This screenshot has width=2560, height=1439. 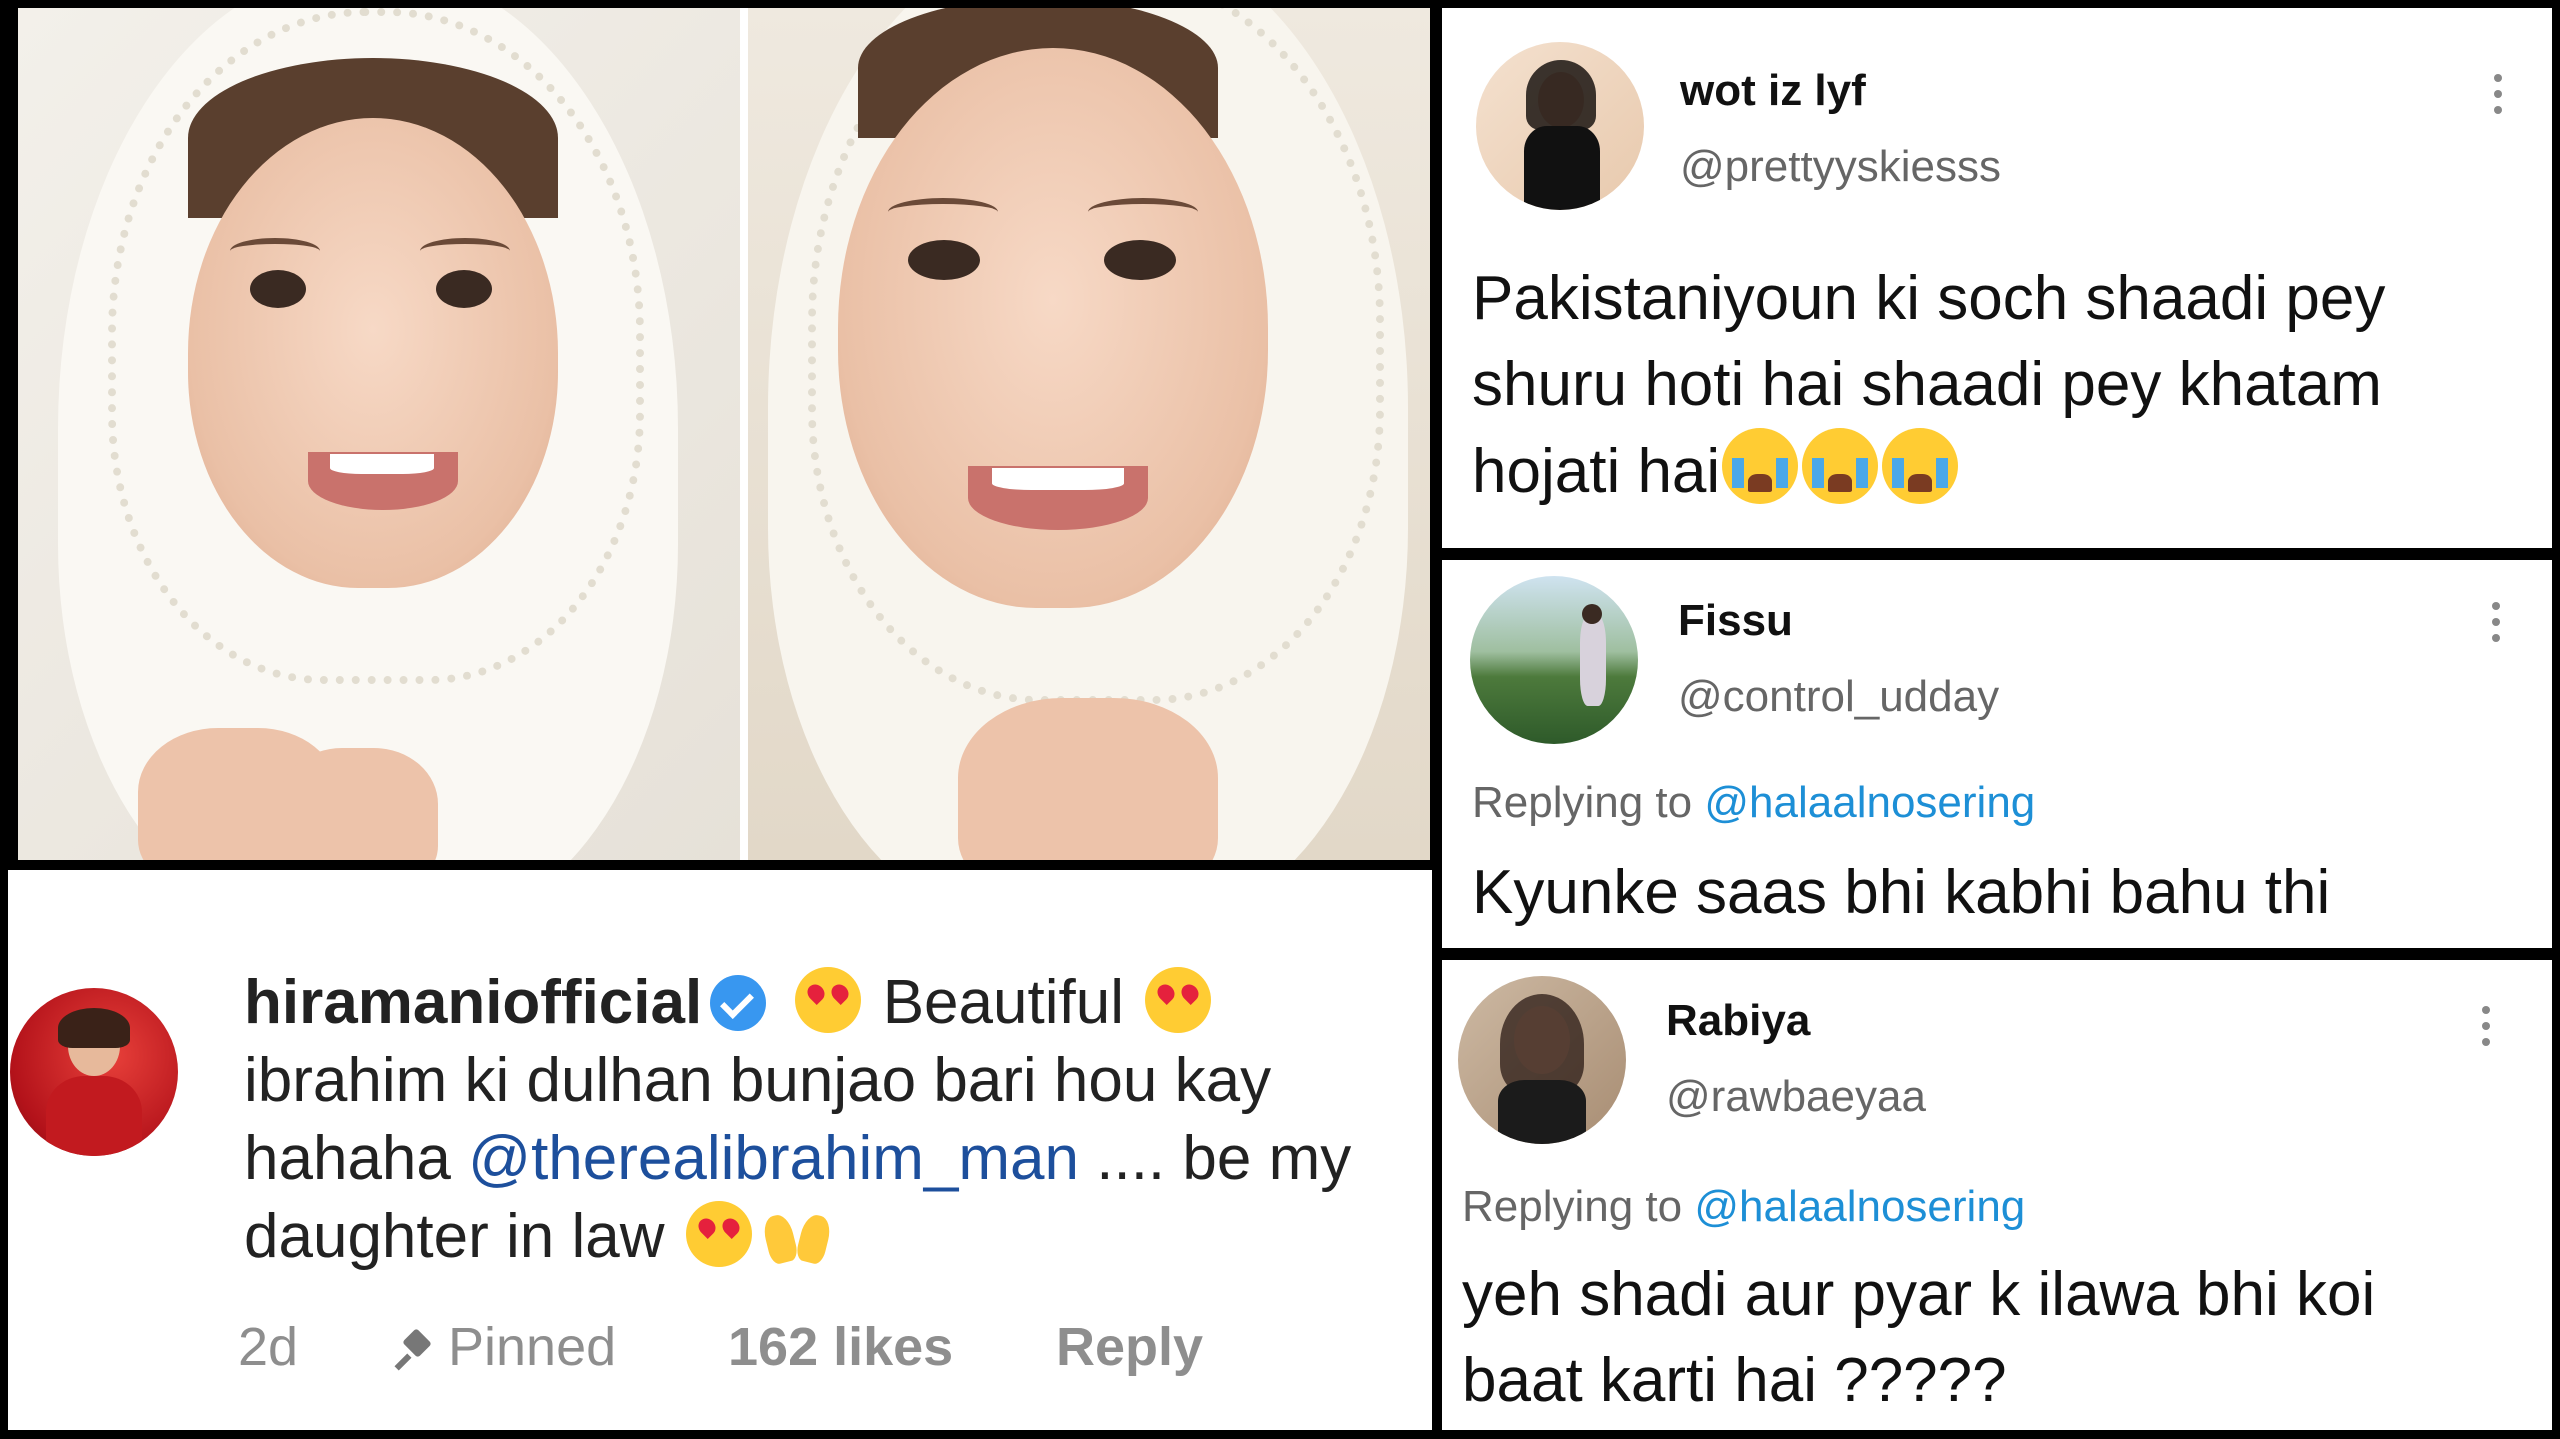 I want to click on tweet-author-name: Rabiya, so click(x=1738, y=1021).